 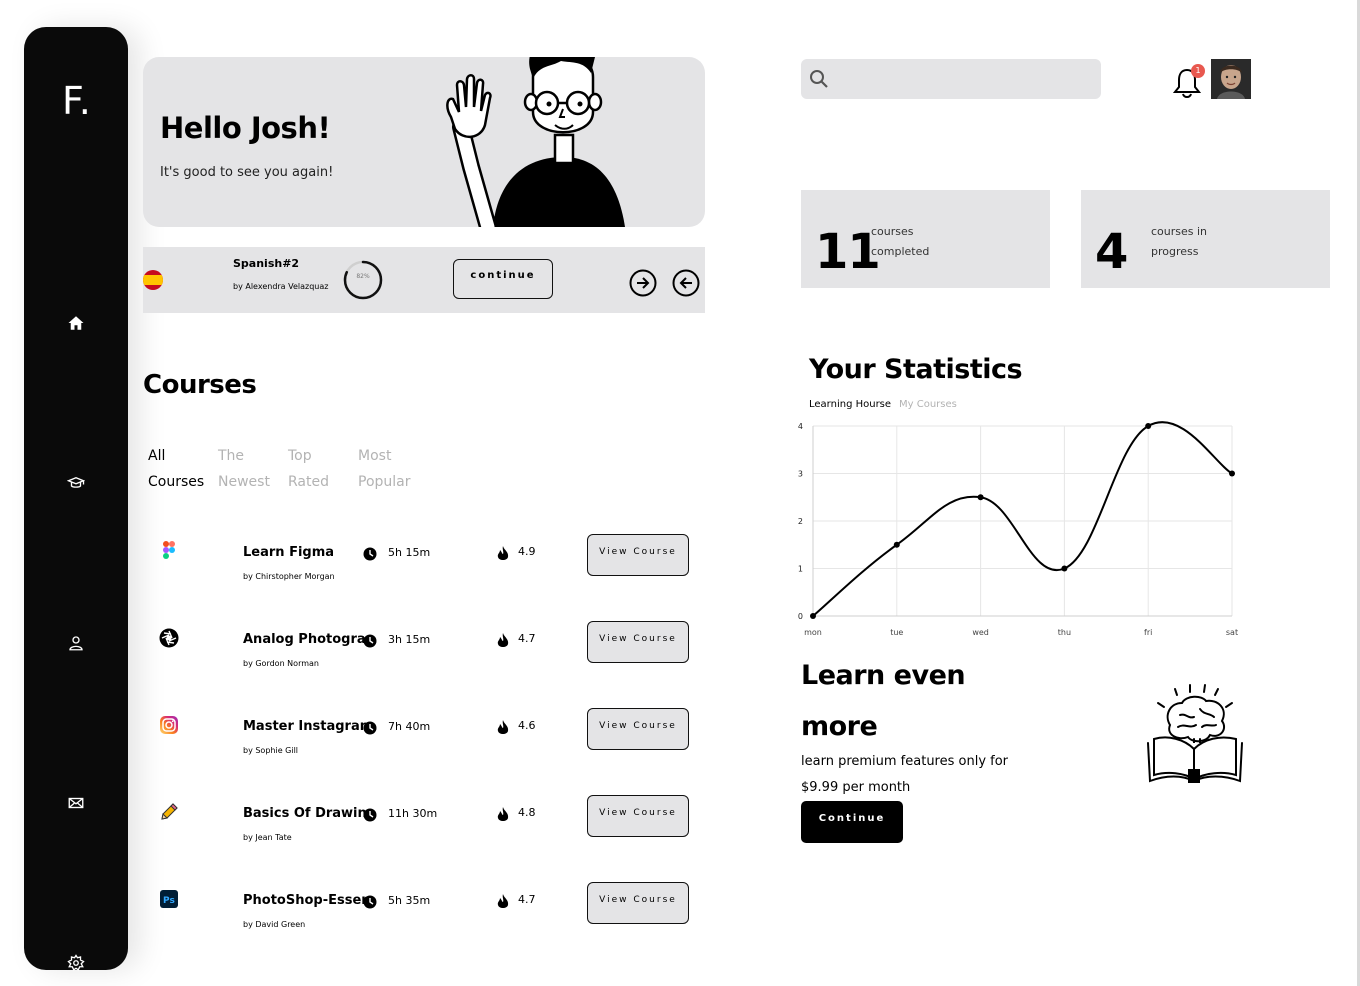 What do you see at coordinates (852, 822) in the screenshot?
I see `promo-continue-button: Continue` at bounding box center [852, 822].